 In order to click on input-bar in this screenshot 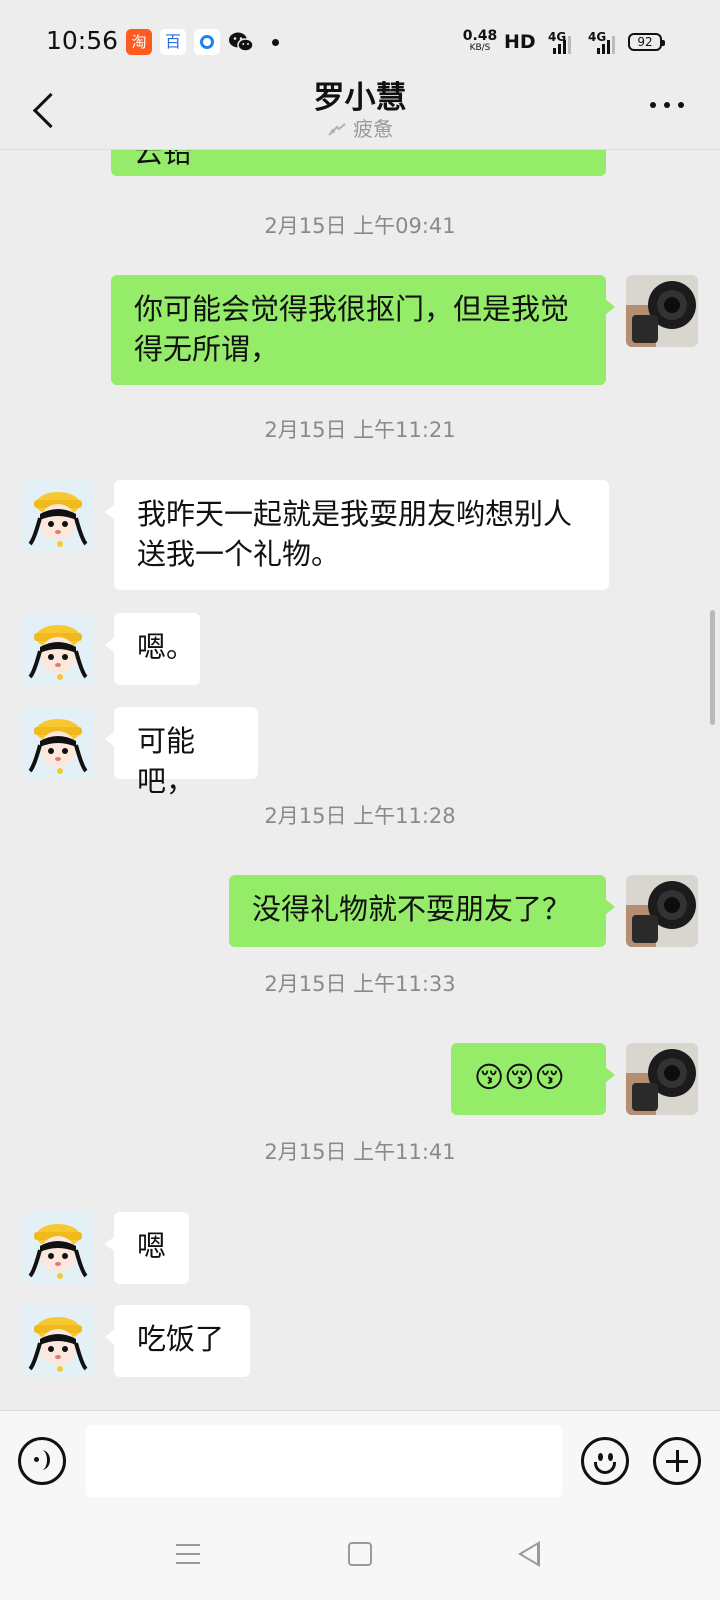, I will do `click(360, 1460)`.